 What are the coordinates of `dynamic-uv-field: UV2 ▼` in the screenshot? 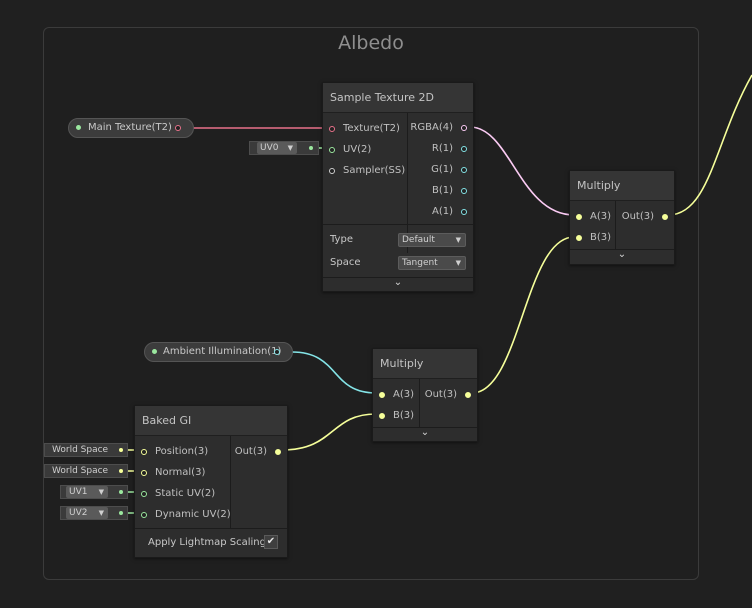 It's located at (94, 513).